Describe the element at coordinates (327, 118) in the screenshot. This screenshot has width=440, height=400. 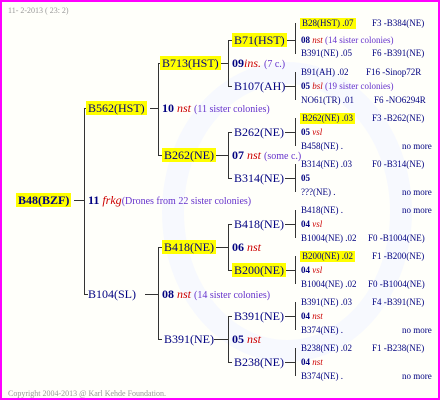
I see `gen4-left: B262(NE) .03` at that location.